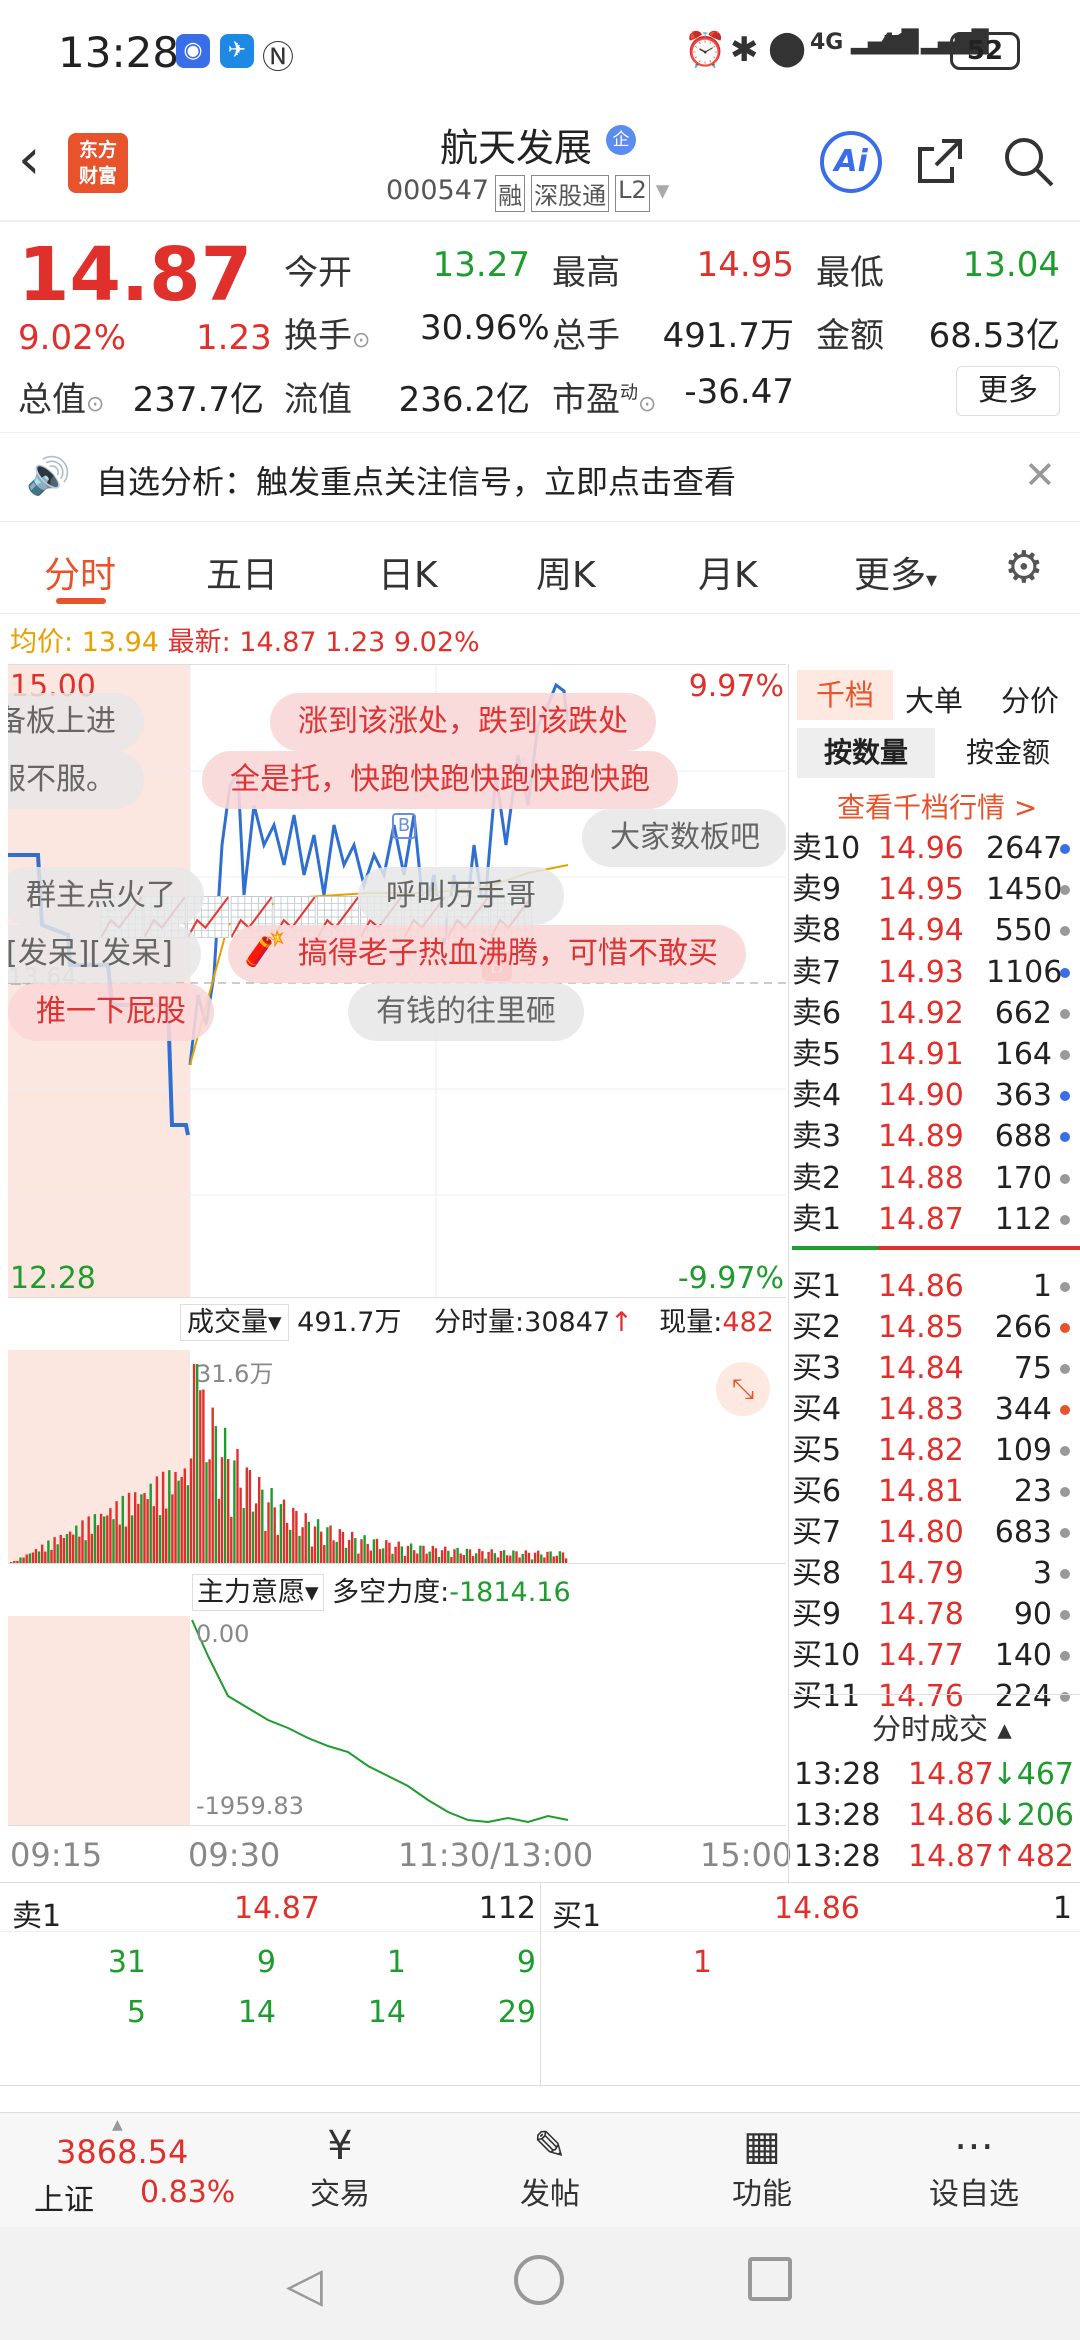 The height and width of the screenshot is (2340, 1080). Describe the element at coordinates (1030, 699) in the screenshot. I see `tab-price-distribution: 分价` at that location.